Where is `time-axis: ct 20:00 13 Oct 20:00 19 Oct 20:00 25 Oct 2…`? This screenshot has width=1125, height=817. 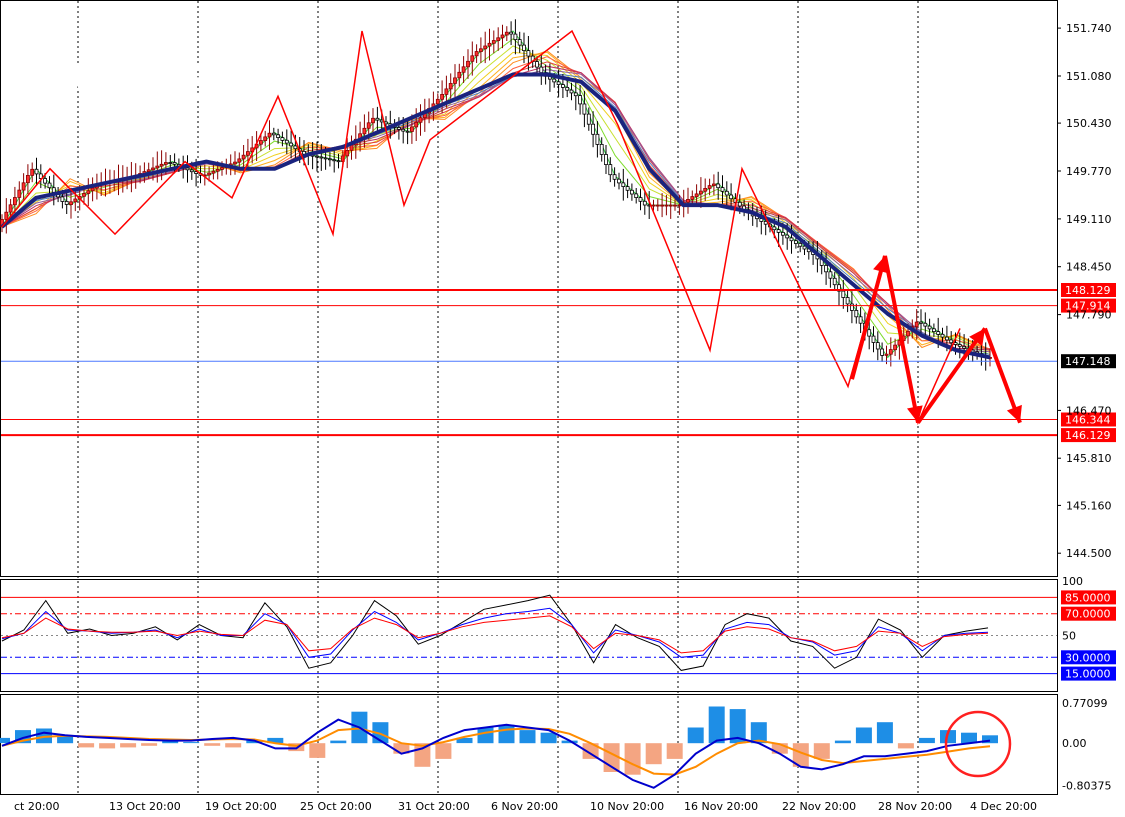
time-axis: ct 20:00 13 Oct 20:00 19 Oct 20:00 25 Oct 2… is located at coordinates (525, 806).